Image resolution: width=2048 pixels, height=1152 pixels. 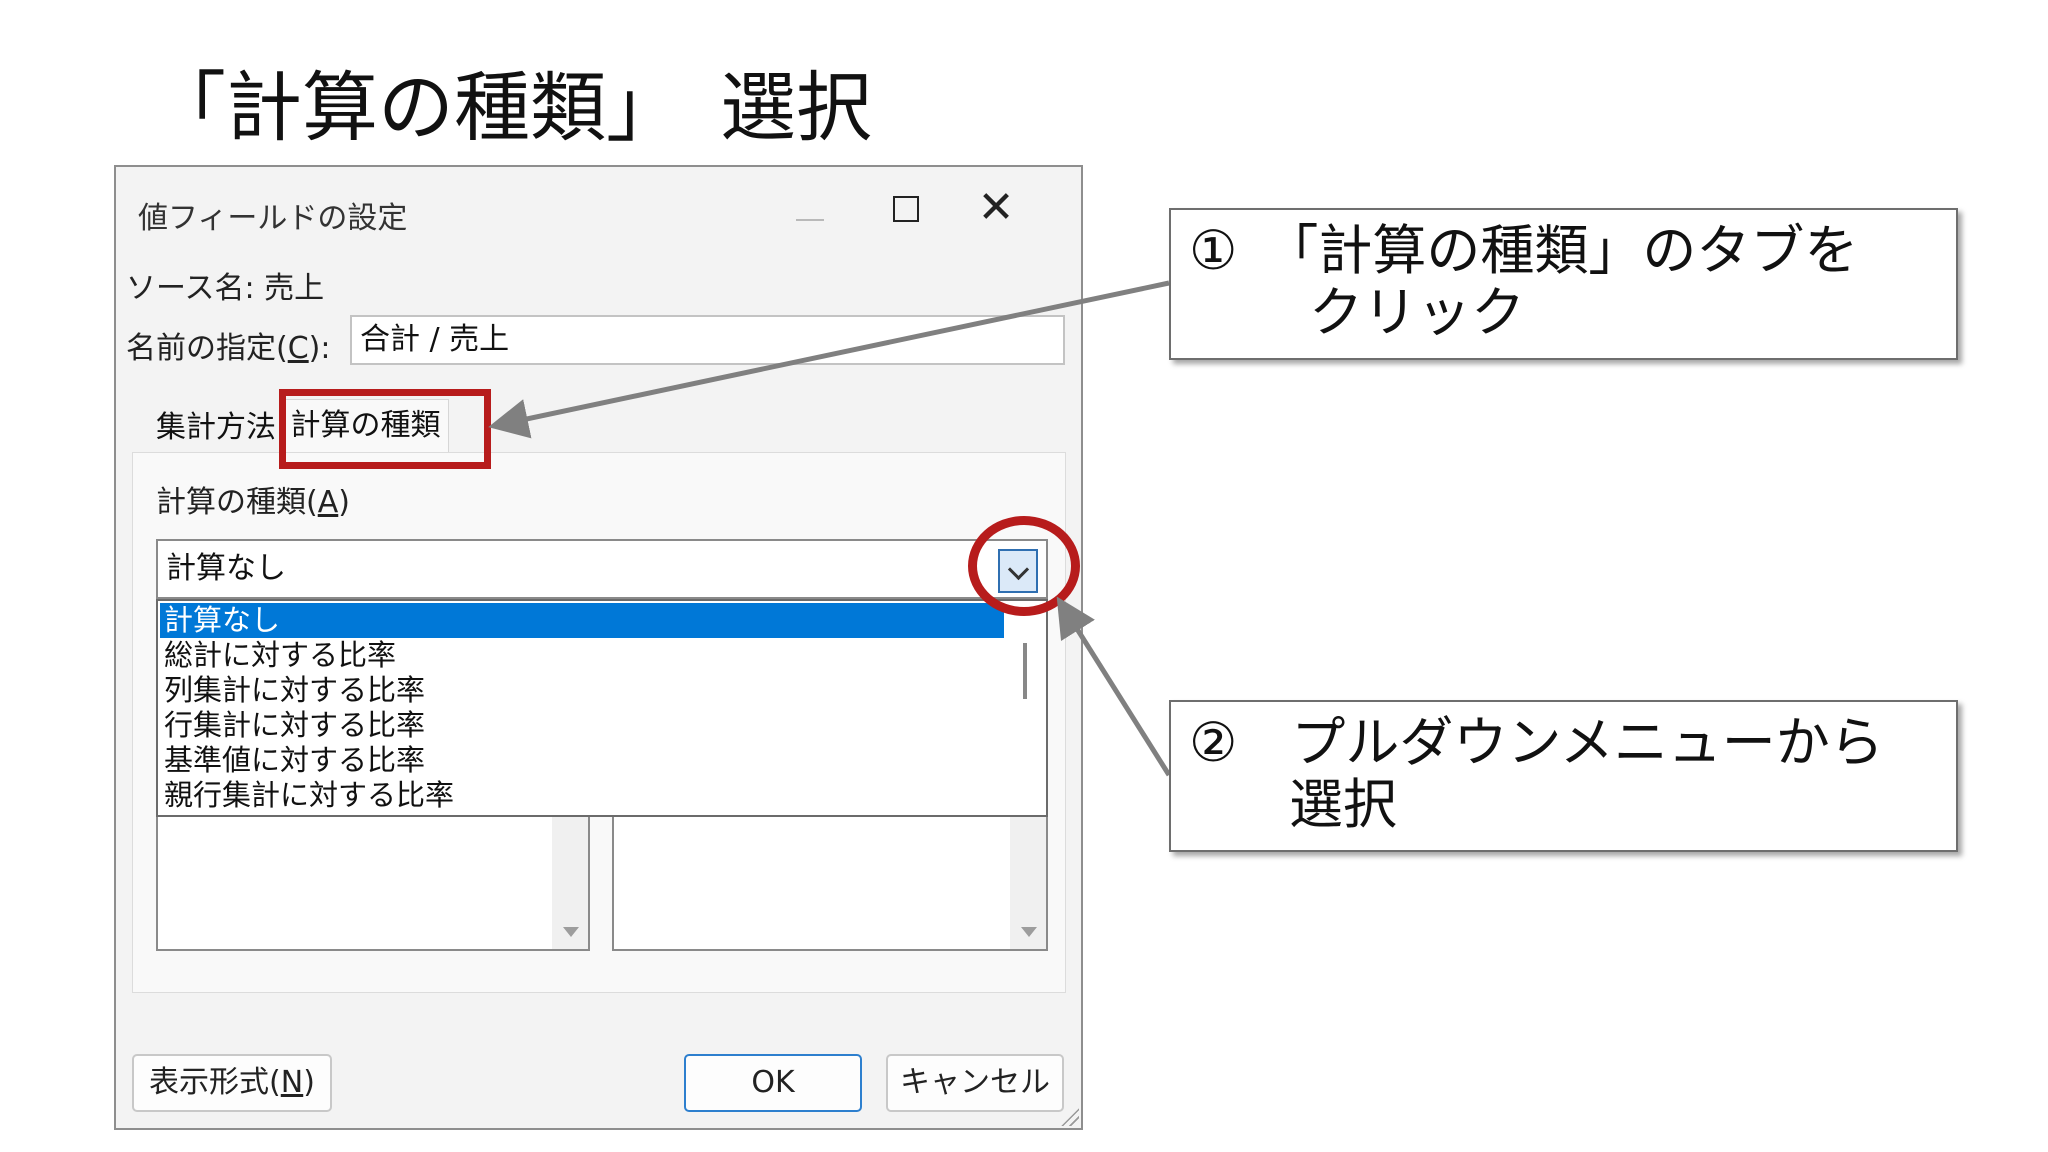 What do you see at coordinates (1114, 686) in the screenshot?
I see `arrow-to-dropdown` at bounding box center [1114, 686].